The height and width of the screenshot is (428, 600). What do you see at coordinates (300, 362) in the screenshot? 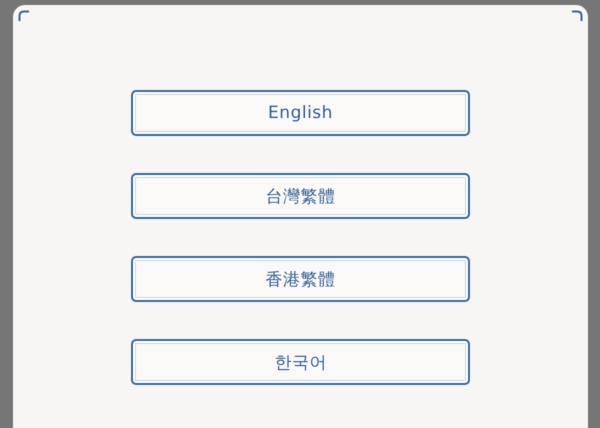
I see `language-button: 한국어` at bounding box center [300, 362].